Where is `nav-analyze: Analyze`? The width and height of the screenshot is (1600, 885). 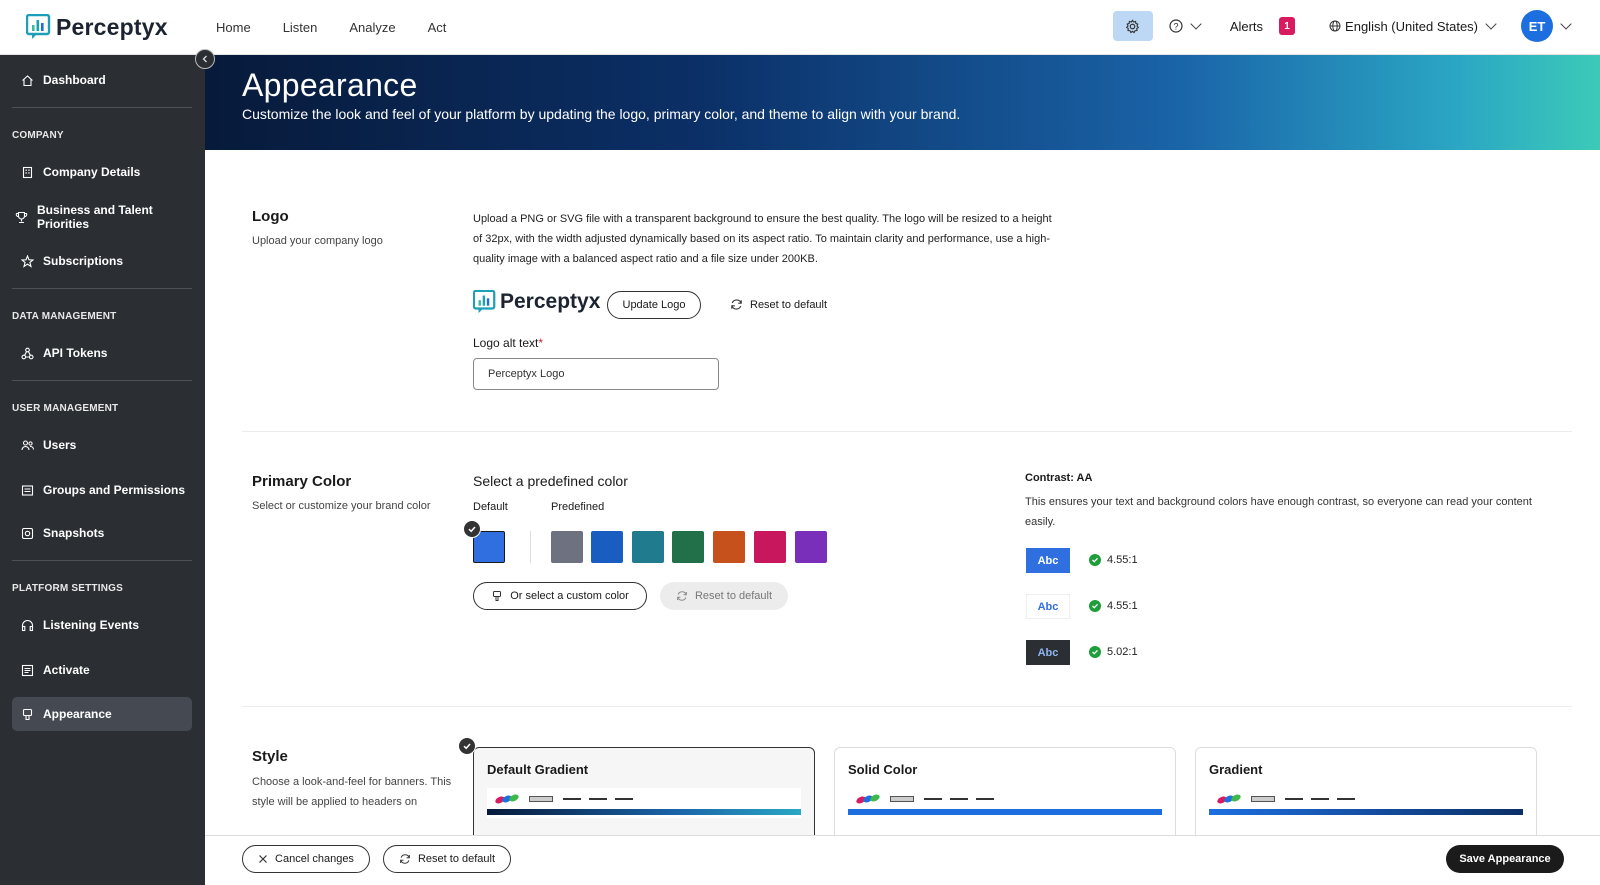 nav-analyze: Analyze is located at coordinates (372, 27).